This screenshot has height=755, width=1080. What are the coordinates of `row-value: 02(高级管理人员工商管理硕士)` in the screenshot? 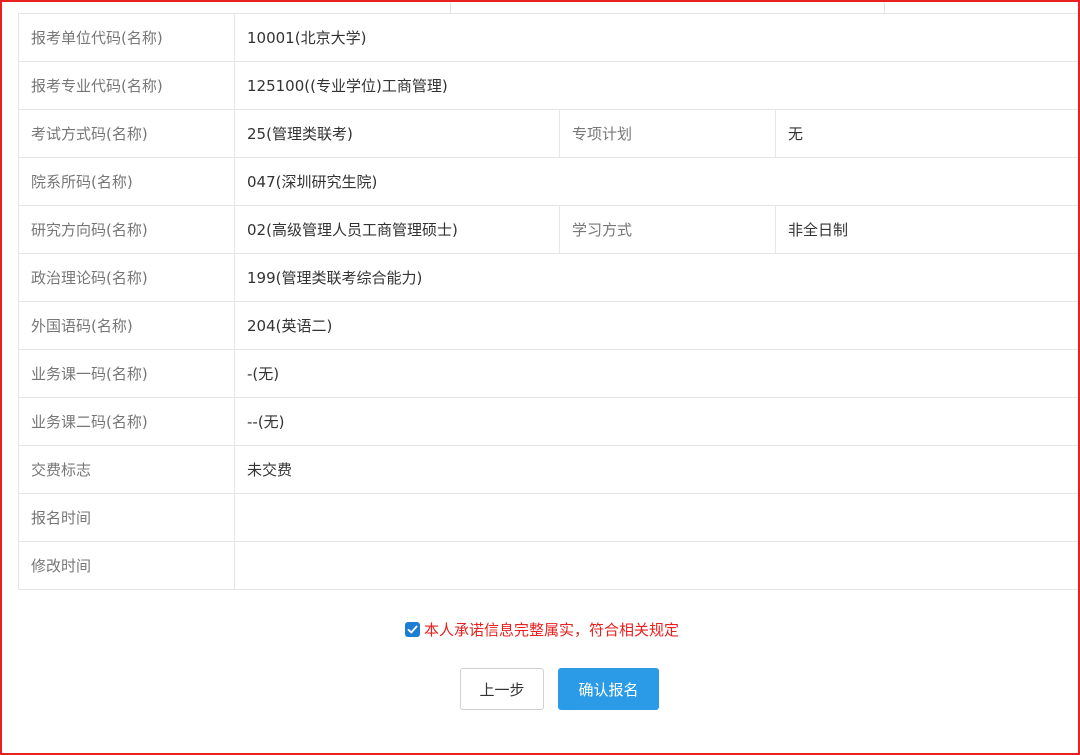 It's located at (397, 229).